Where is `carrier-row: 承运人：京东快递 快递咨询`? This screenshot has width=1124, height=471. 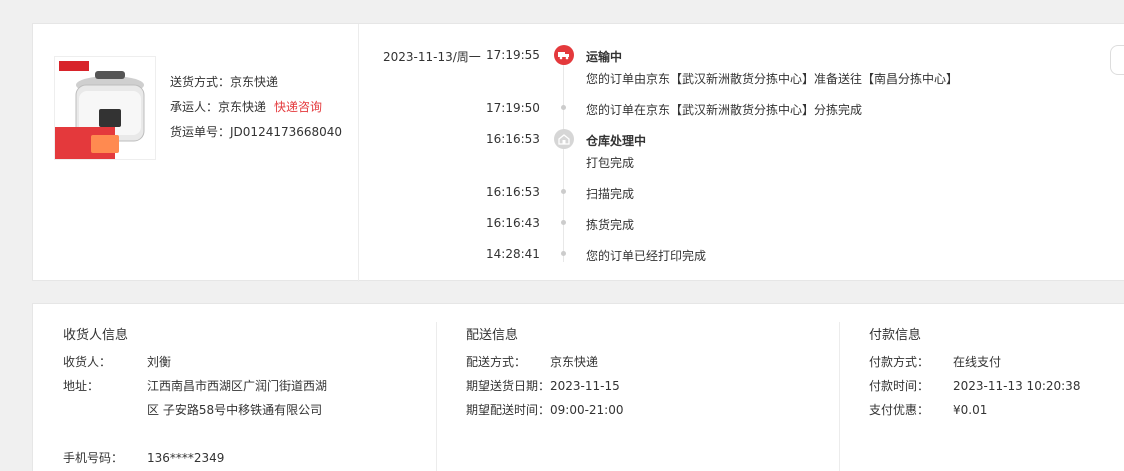
carrier-row: 承运人：京东快递 快递咨询 is located at coordinates (256, 107).